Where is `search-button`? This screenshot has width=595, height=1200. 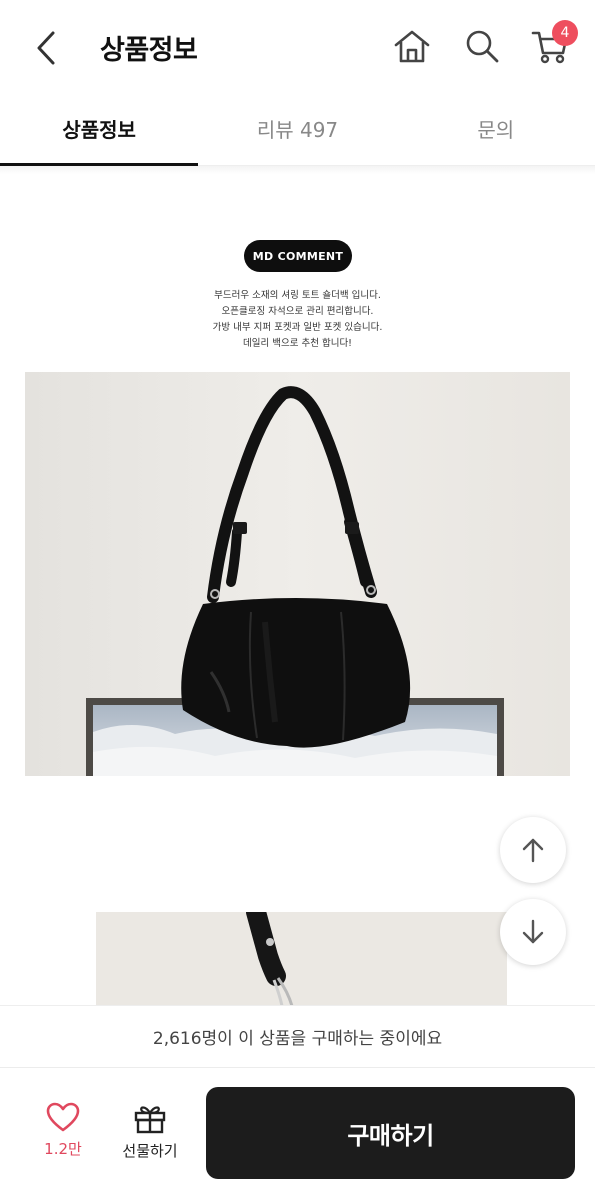 search-button is located at coordinates (482, 46).